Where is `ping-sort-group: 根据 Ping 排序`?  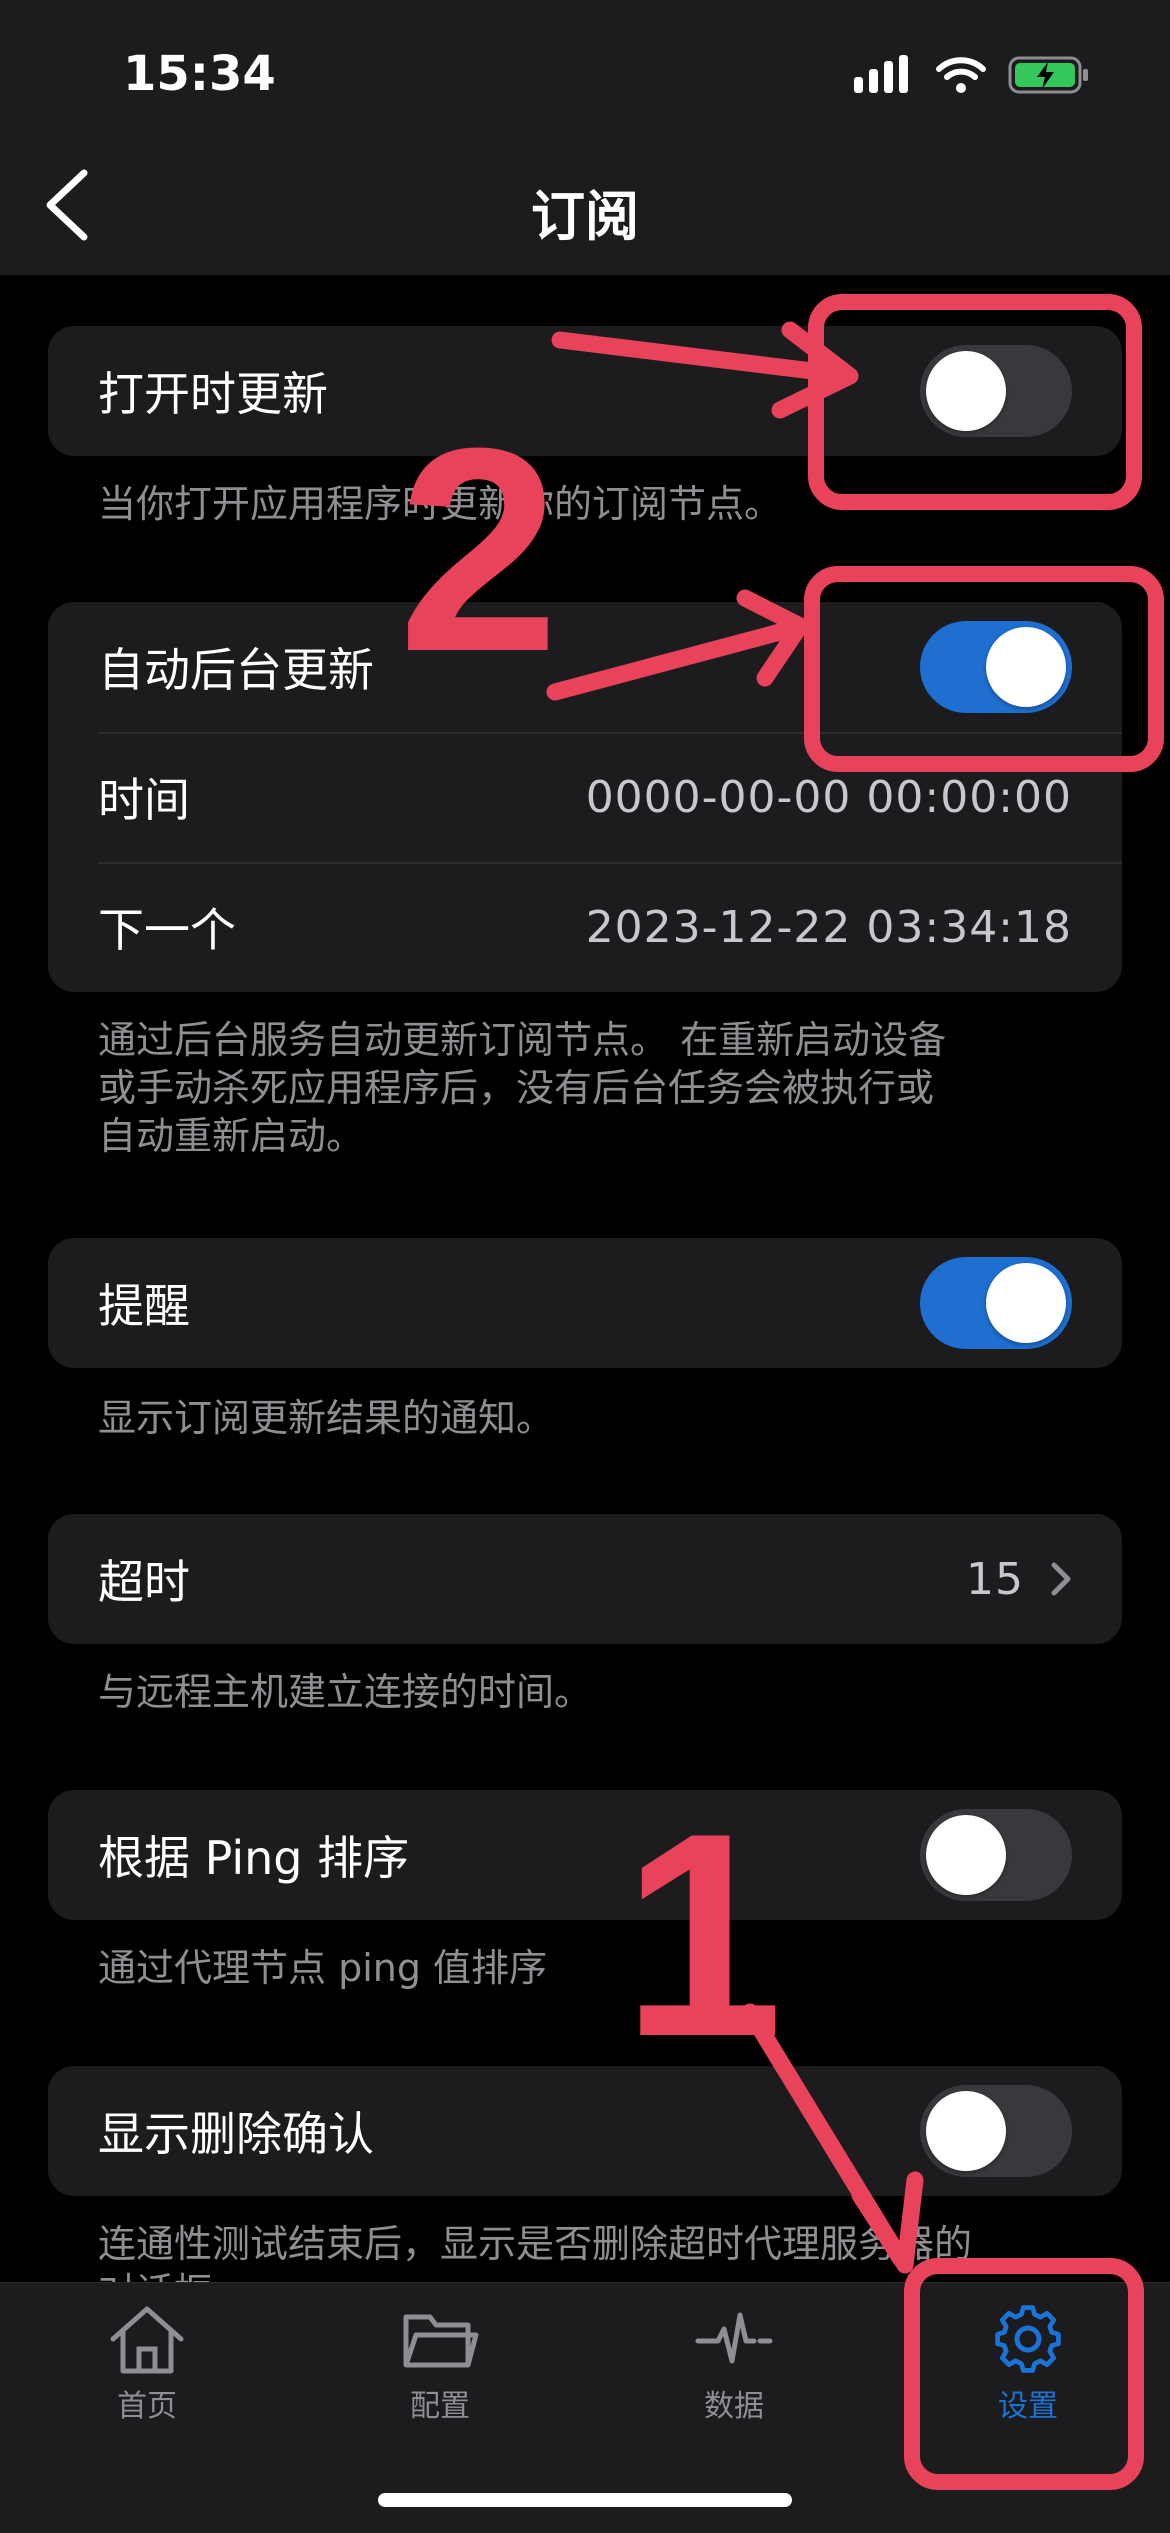 ping-sort-group: 根据 Ping 排序 is located at coordinates (585, 1855).